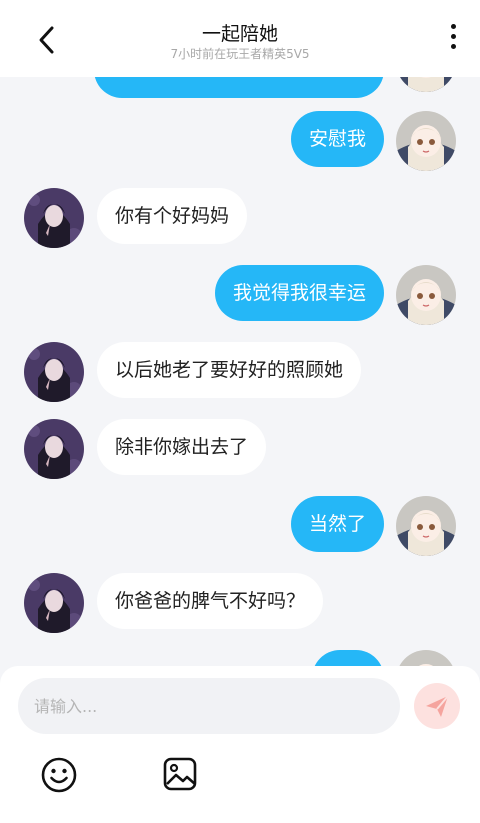 Image resolution: width=480 pixels, height=823 pixels. I want to click on emoji-smile-icon, so click(59, 775).